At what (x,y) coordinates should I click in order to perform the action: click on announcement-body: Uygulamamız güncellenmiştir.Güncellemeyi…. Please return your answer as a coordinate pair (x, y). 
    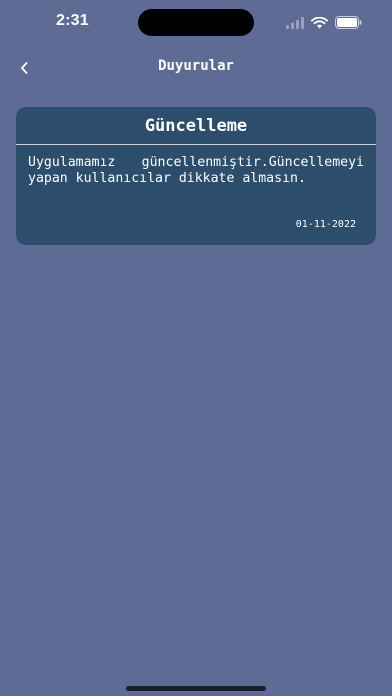
    Looking at the image, I should click on (196, 170).